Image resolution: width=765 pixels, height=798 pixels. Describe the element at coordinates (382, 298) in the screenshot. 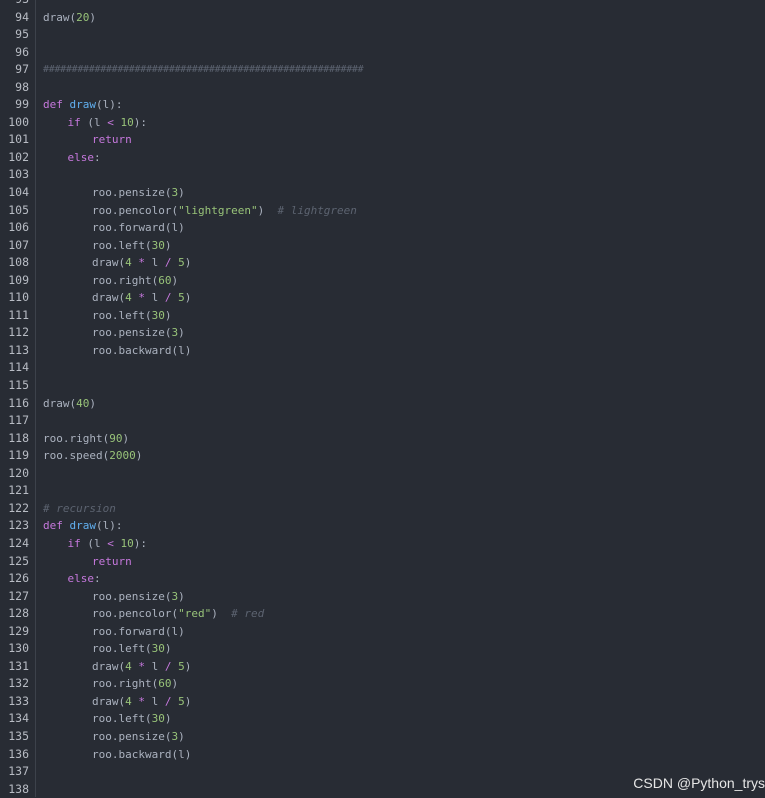

I see `code-line: 110 draw(4 * l / 5)` at that location.